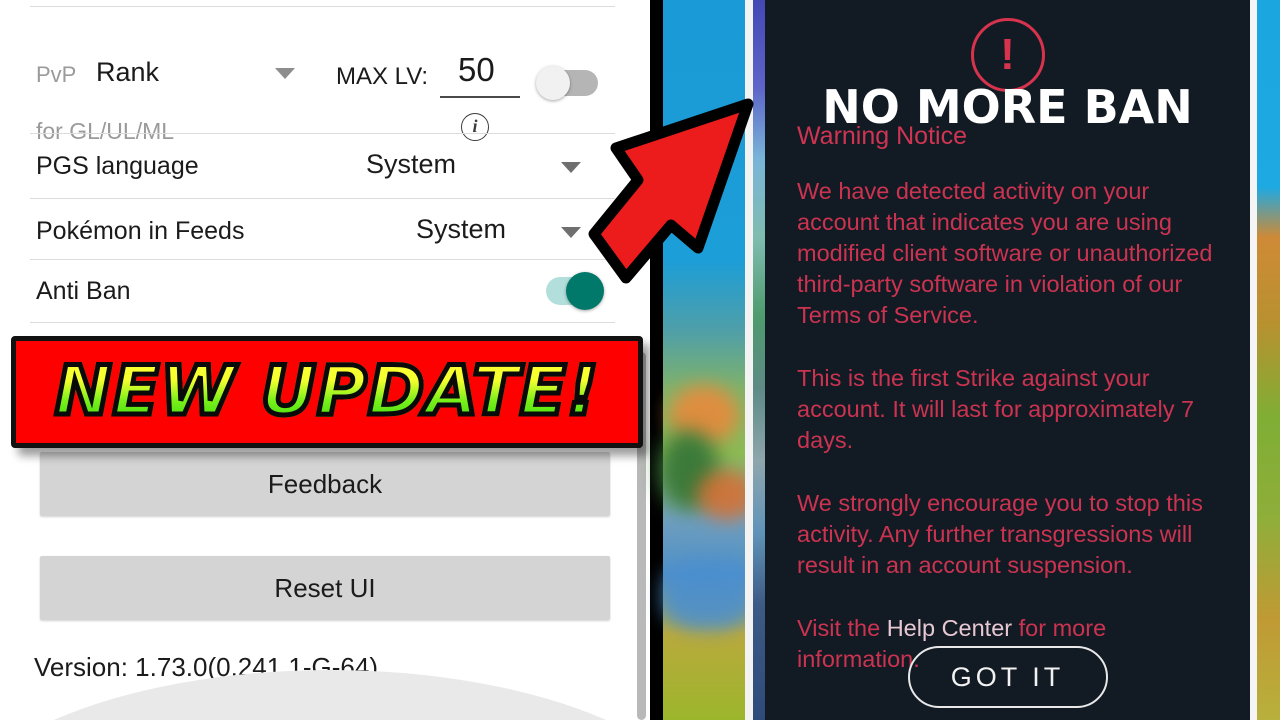 The image size is (1280, 720). I want to click on max-lv-label: MAX LV:, so click(382, 76).